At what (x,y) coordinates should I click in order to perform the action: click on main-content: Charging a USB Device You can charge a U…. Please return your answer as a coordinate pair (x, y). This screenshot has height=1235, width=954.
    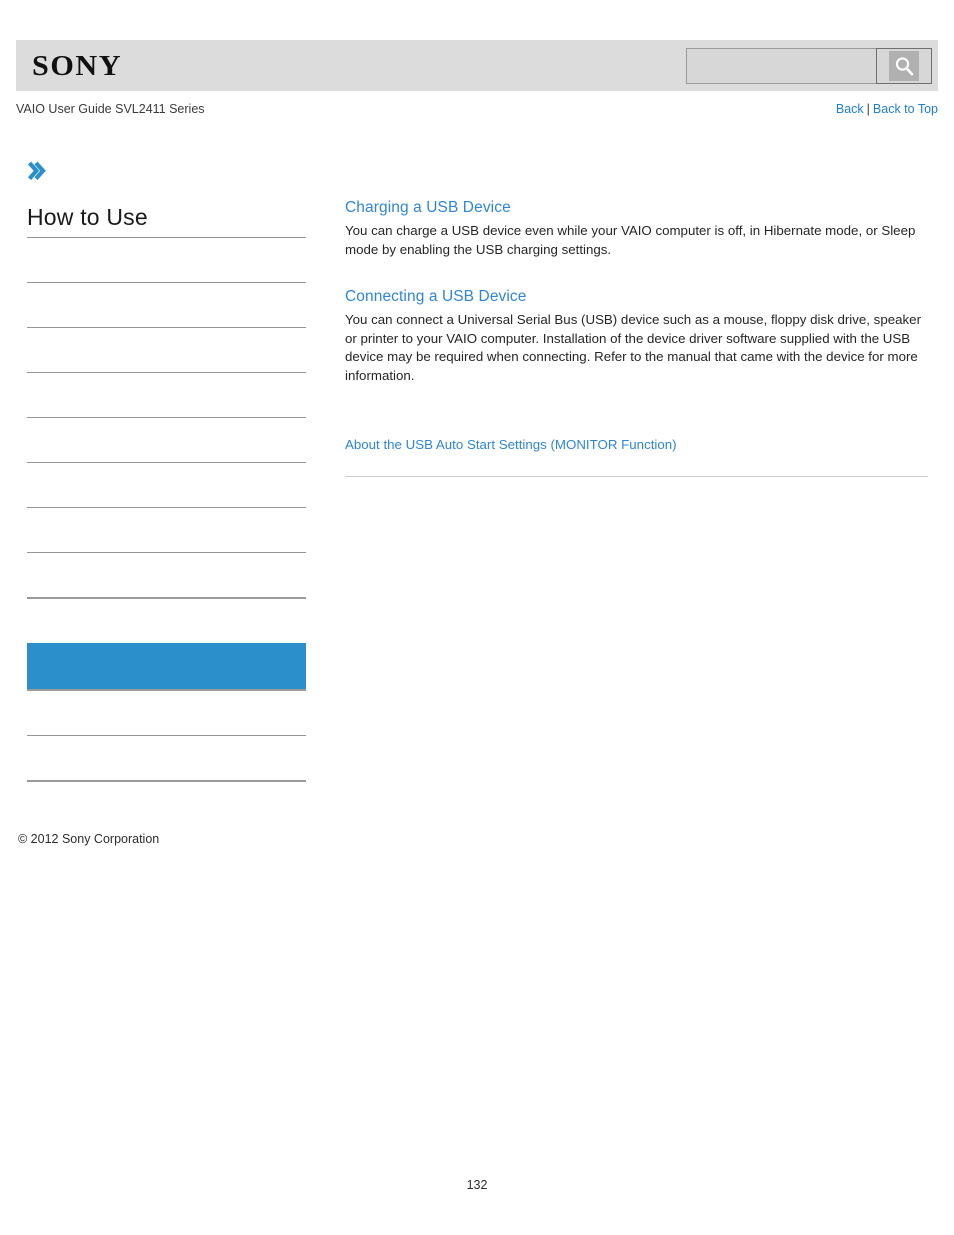
    Looking at the image, I should click on (636, 337).